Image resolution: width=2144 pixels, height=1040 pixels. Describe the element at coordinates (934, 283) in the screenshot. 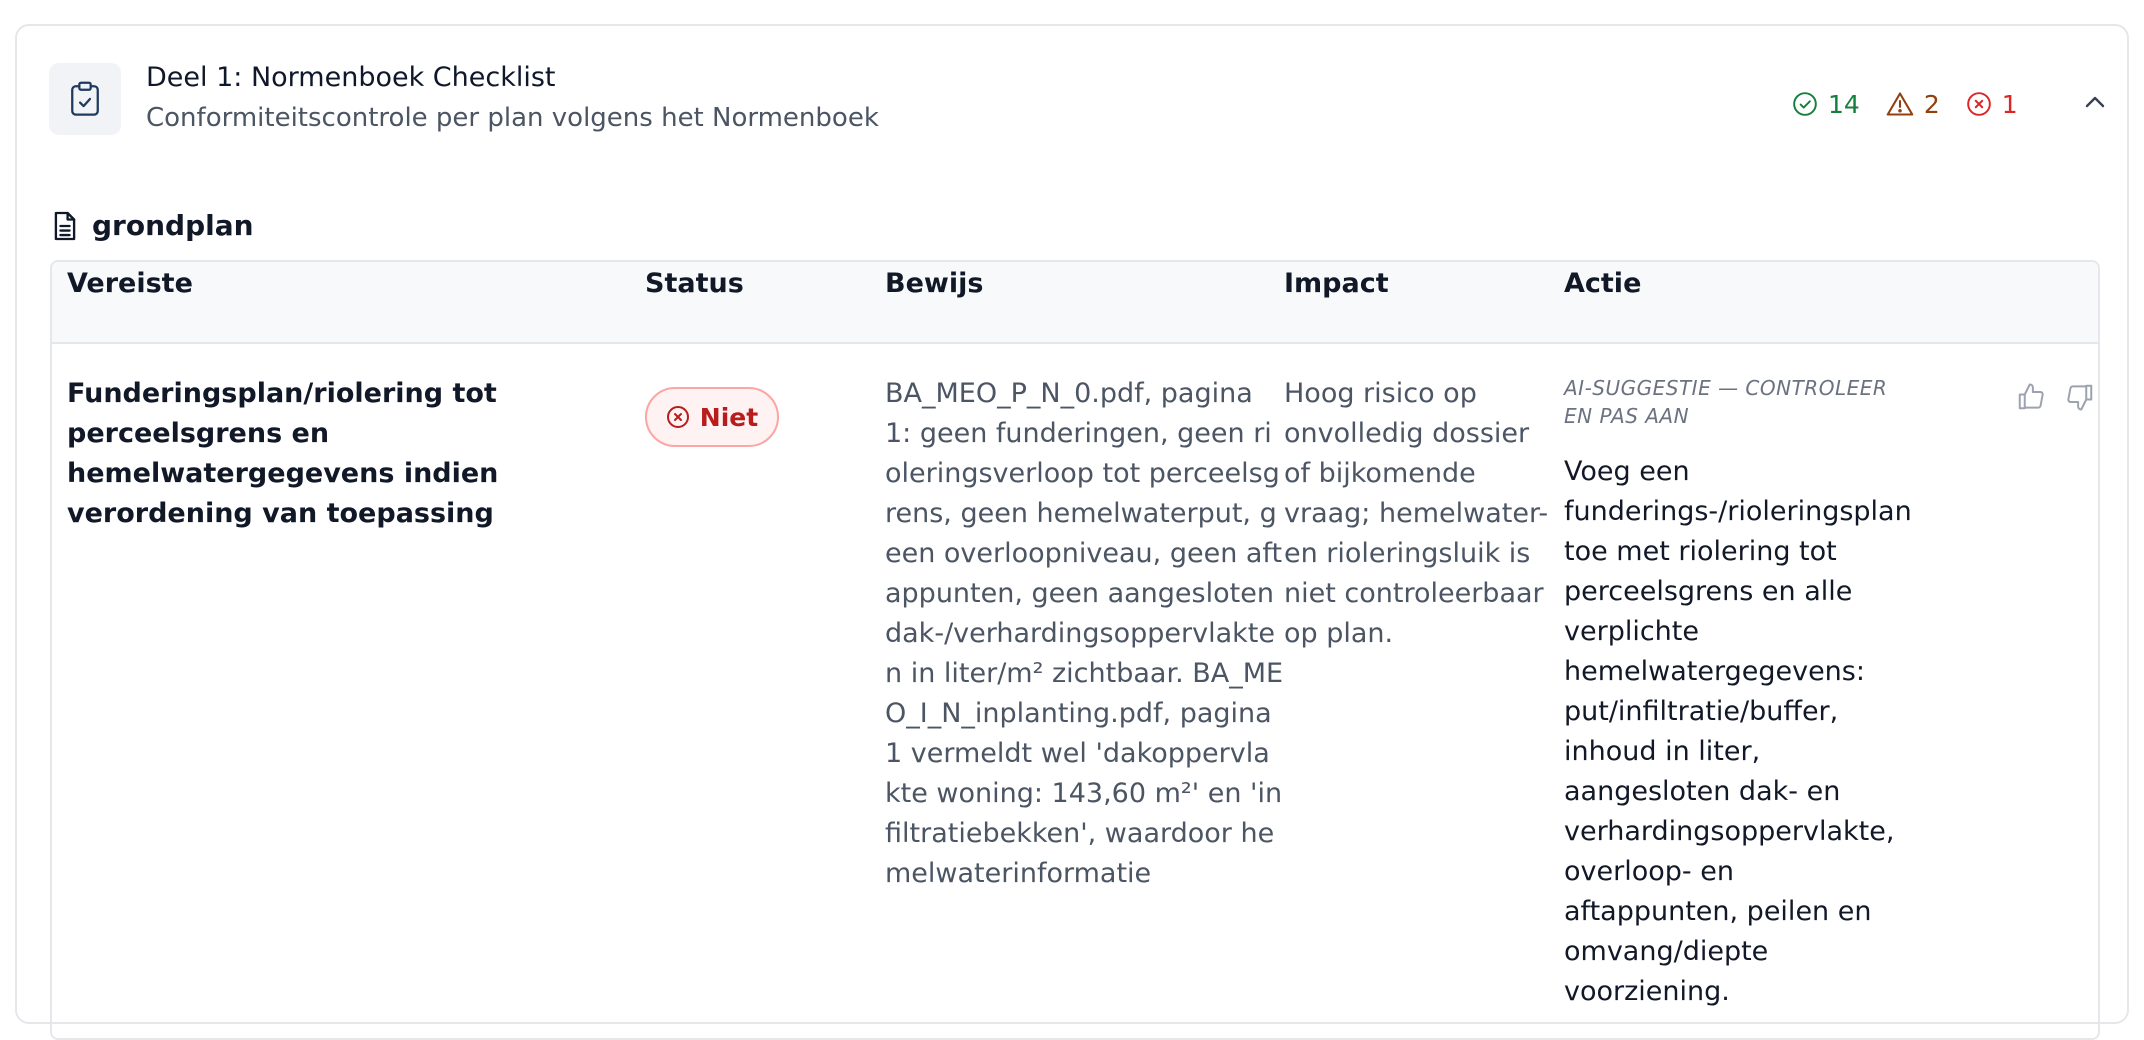

I see `column-header-bewijs: Bewijs` at that location.